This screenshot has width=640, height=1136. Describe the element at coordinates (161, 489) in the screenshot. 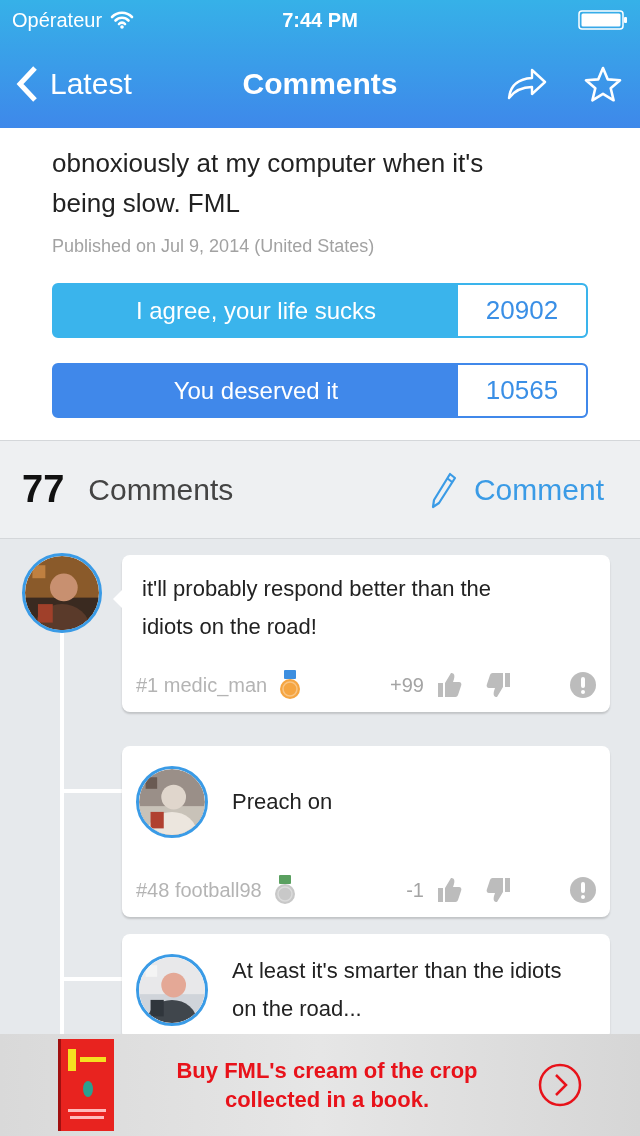

I see `comments-label: Comments` at that location.